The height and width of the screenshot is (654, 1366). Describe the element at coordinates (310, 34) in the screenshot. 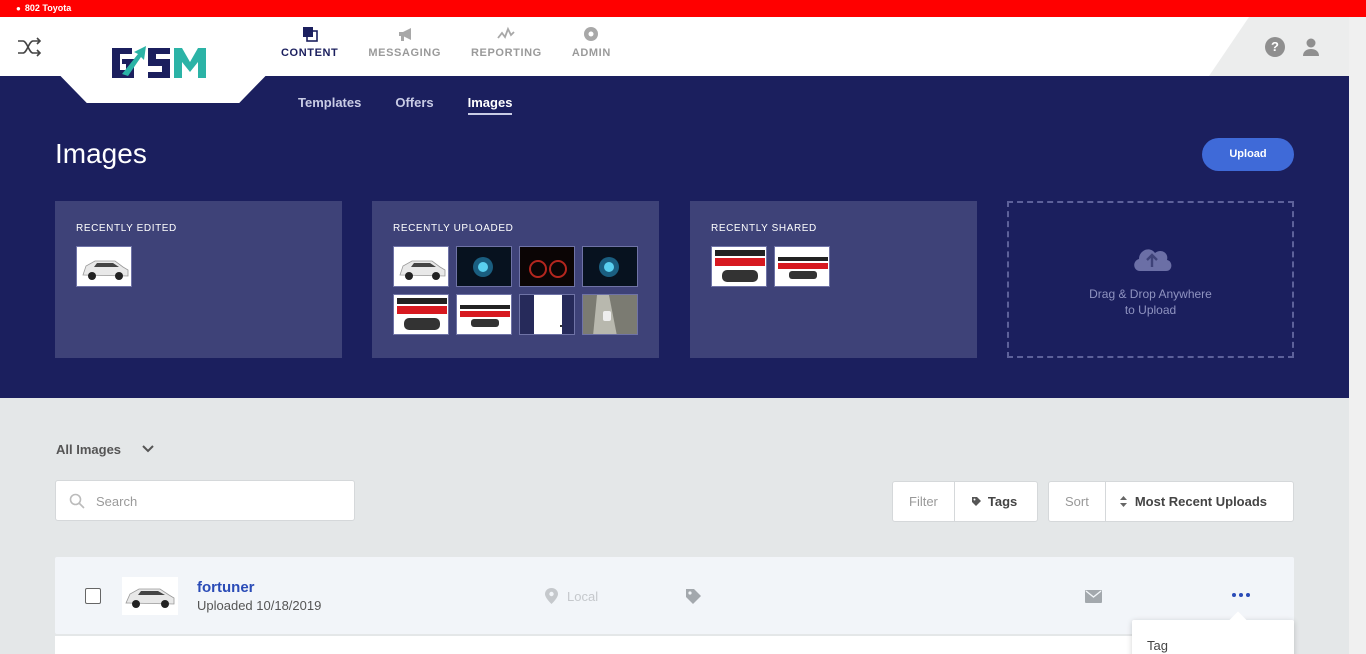

I see `content-icon` at that location.